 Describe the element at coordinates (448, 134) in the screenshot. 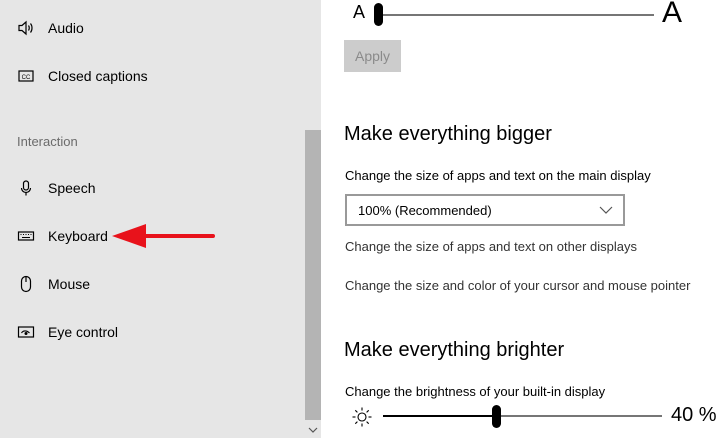

I see `heading-make-everything-bigger: Make everything bigger` at that location.